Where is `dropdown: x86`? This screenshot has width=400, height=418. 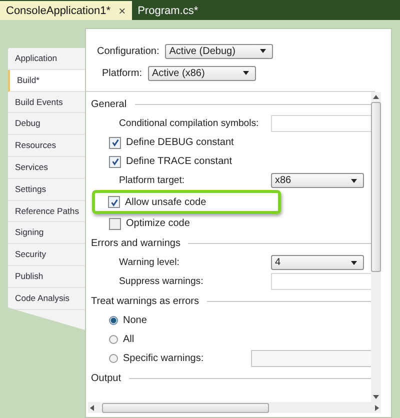
dropdown: x86 is located at coordinates (317, 180).